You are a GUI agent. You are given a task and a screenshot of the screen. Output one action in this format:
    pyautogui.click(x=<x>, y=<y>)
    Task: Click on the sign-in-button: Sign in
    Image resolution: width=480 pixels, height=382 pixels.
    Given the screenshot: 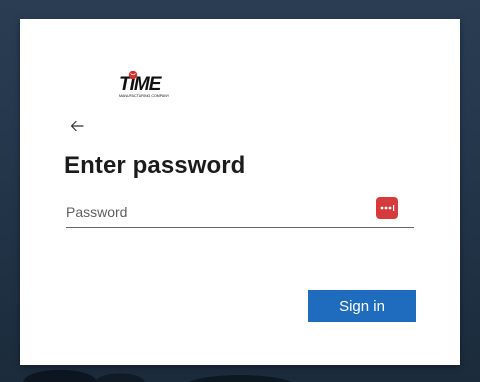 What is the action you would take?
    pyautogui.click(x=362, y=306)
    